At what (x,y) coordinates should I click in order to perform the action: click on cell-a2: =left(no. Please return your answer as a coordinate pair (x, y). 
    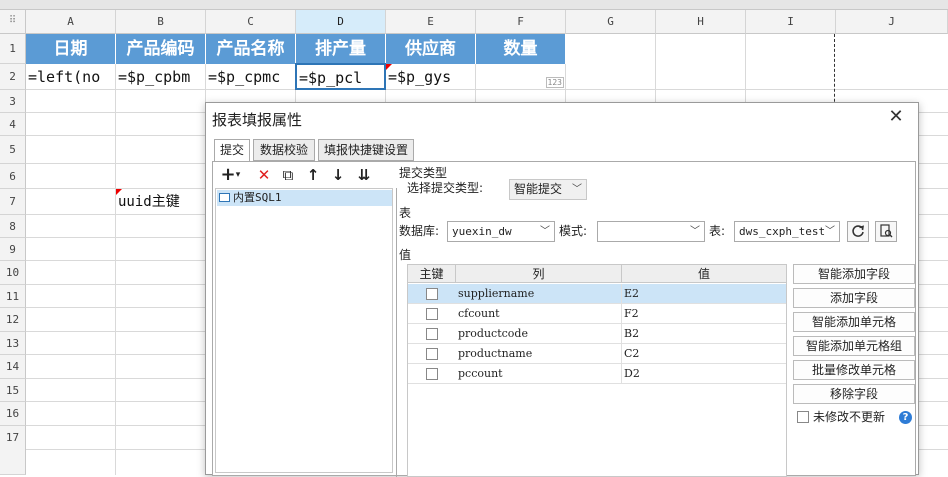
    Looking at the image, I should click on (71, 77).